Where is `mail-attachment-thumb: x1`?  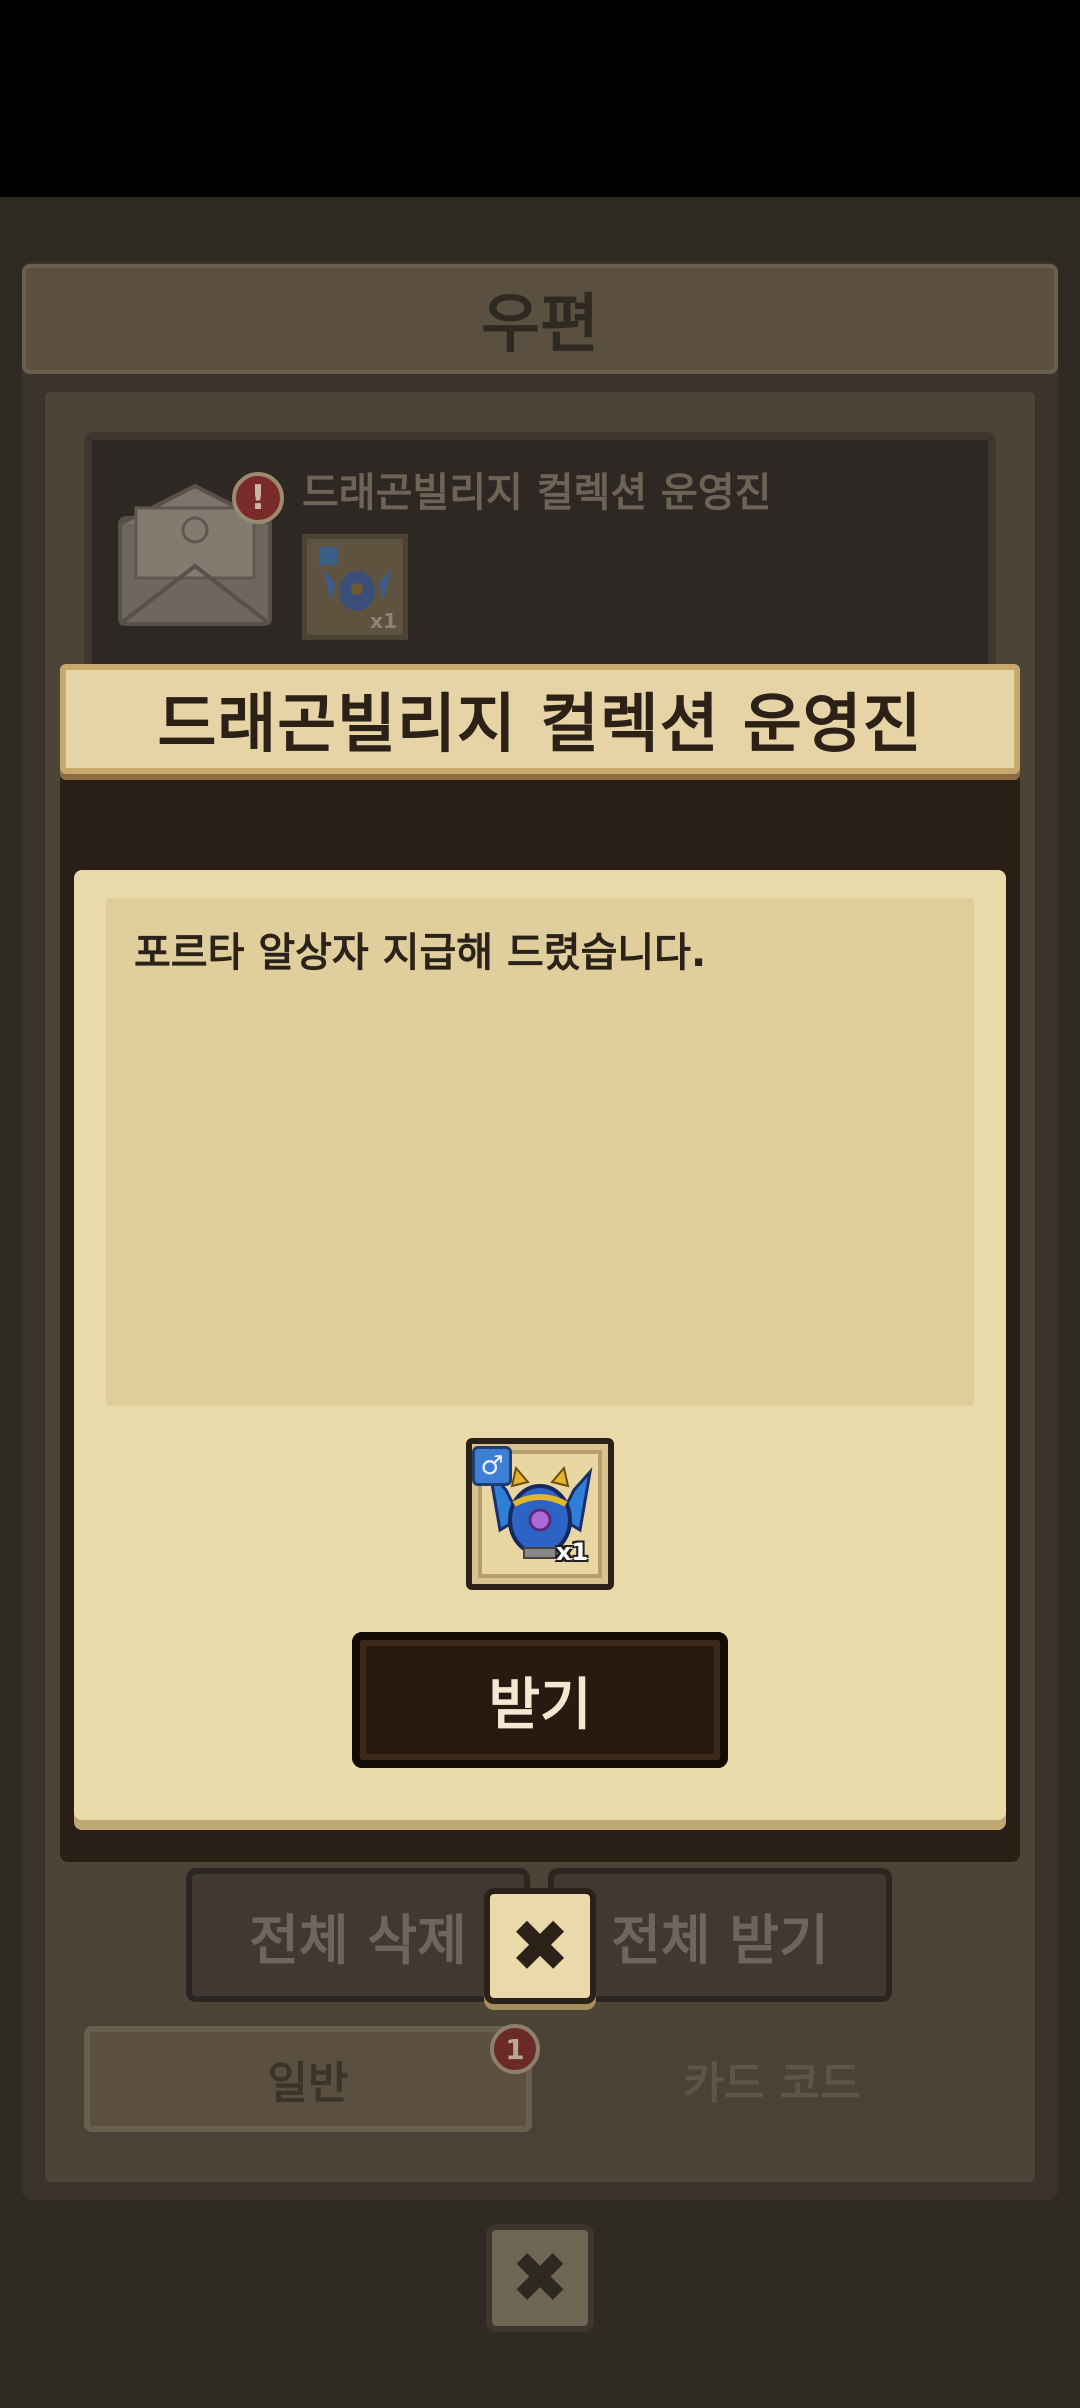 mail-attachment-thumb: x1 is located at coordinates (355, 587).